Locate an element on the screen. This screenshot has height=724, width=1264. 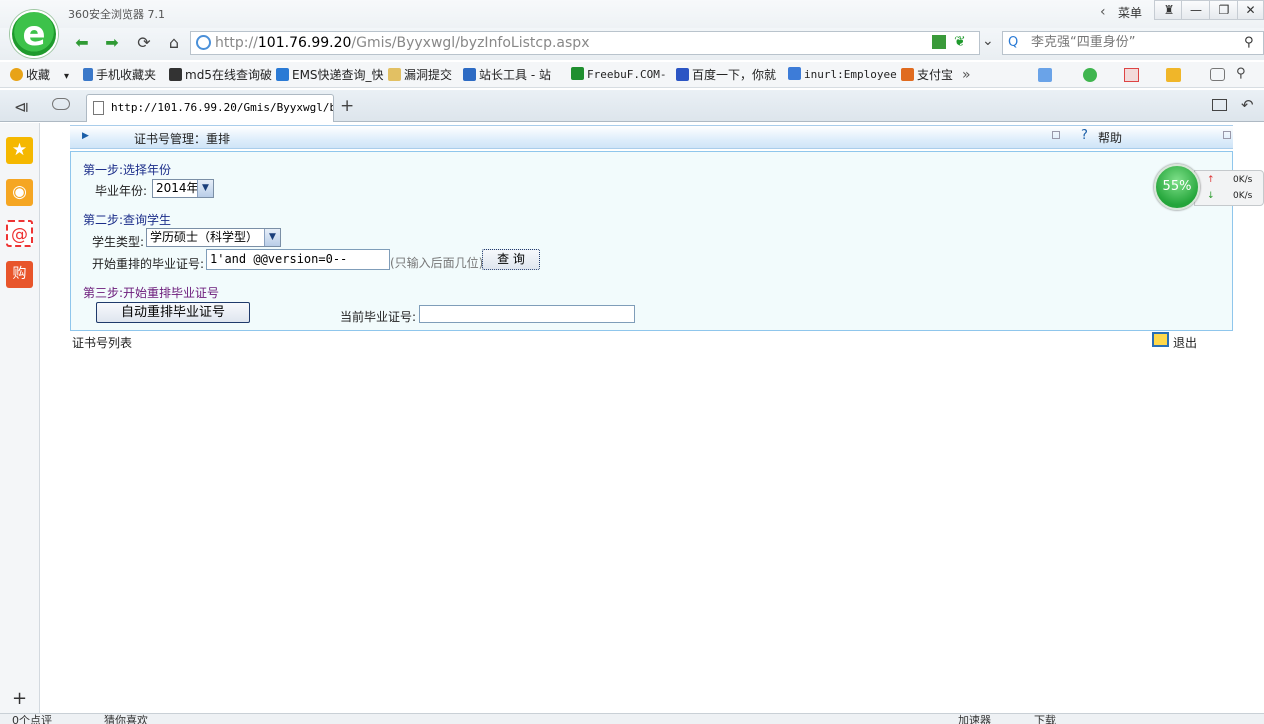
paw-icon is located at coordinates (682, 74).